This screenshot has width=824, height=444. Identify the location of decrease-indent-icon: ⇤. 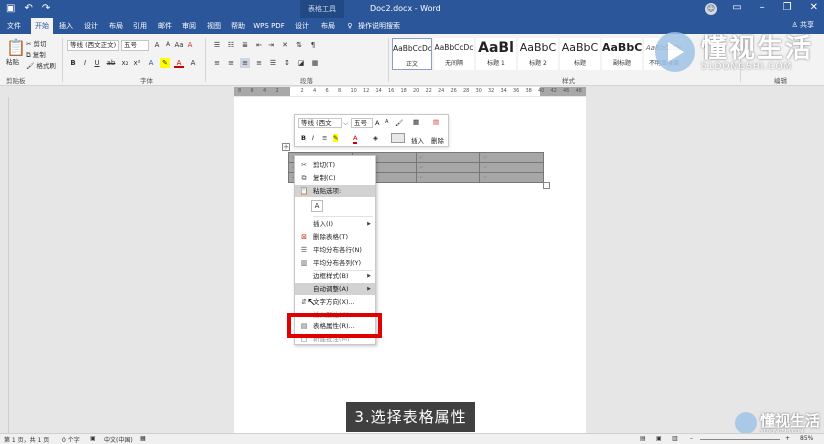
(259, 45).